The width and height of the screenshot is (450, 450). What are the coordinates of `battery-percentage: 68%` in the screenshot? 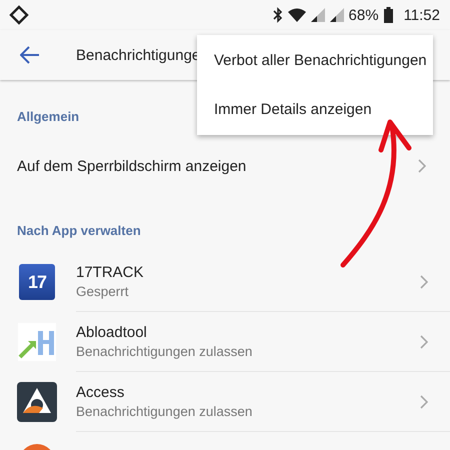 It's located at (363, 15).